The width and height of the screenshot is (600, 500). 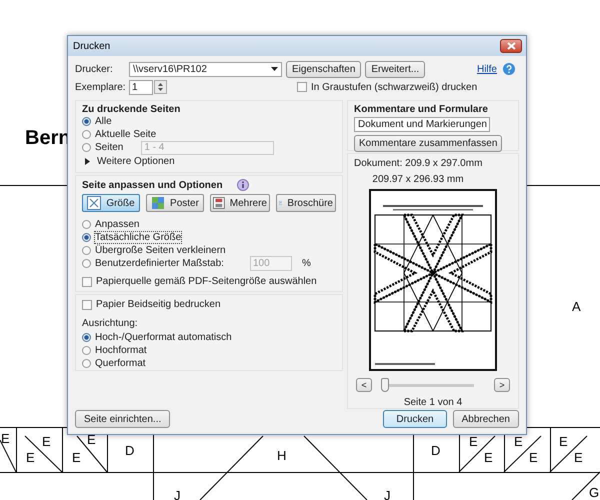 What do you see at coordinates (120, 363) in the screenshot?
I see `option-label: Querformat` at bounding box center [120, 363].